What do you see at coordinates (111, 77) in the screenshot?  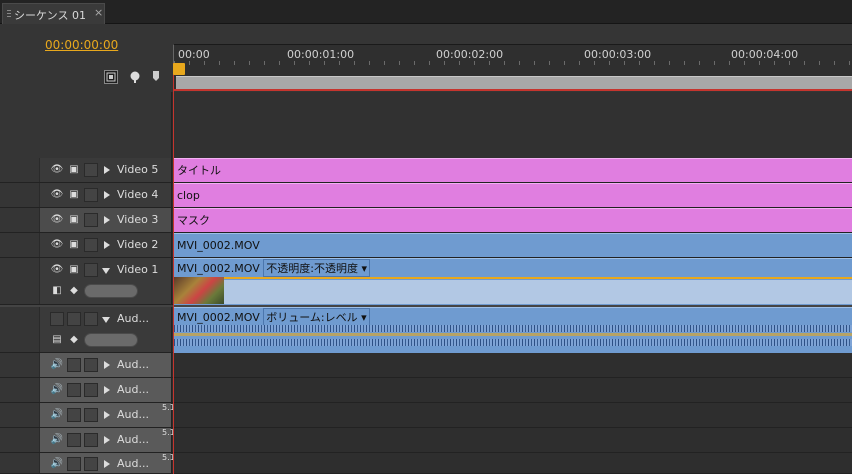 I see `snap-toggle-icon` at bounding box center [111, 77].